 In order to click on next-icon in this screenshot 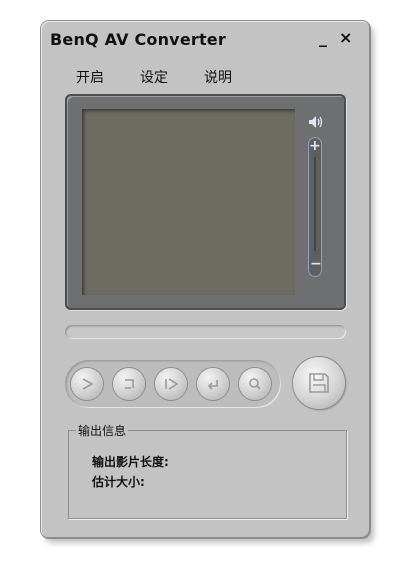, I will do `click(172, 384)`.